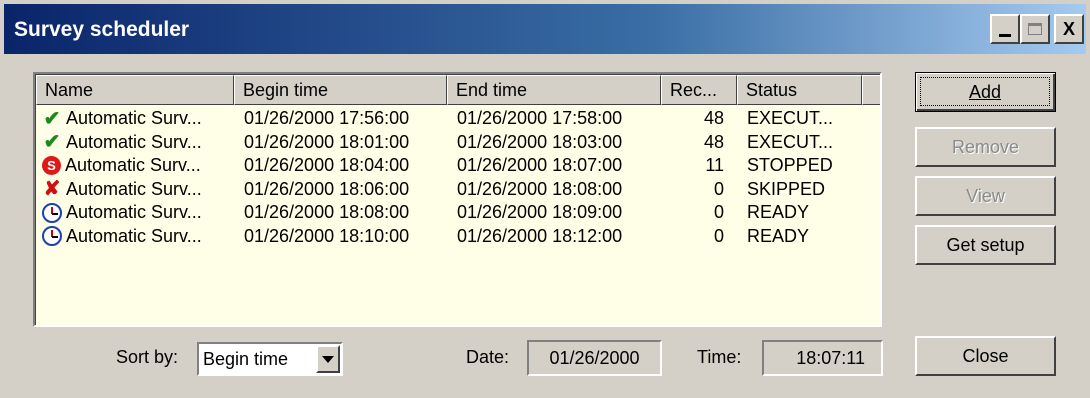 This screenshot has width=1090, height=398. Describe the element at coordinates (822, 358) in the screenshot. I see `time-field: 18:07:11` at that location.